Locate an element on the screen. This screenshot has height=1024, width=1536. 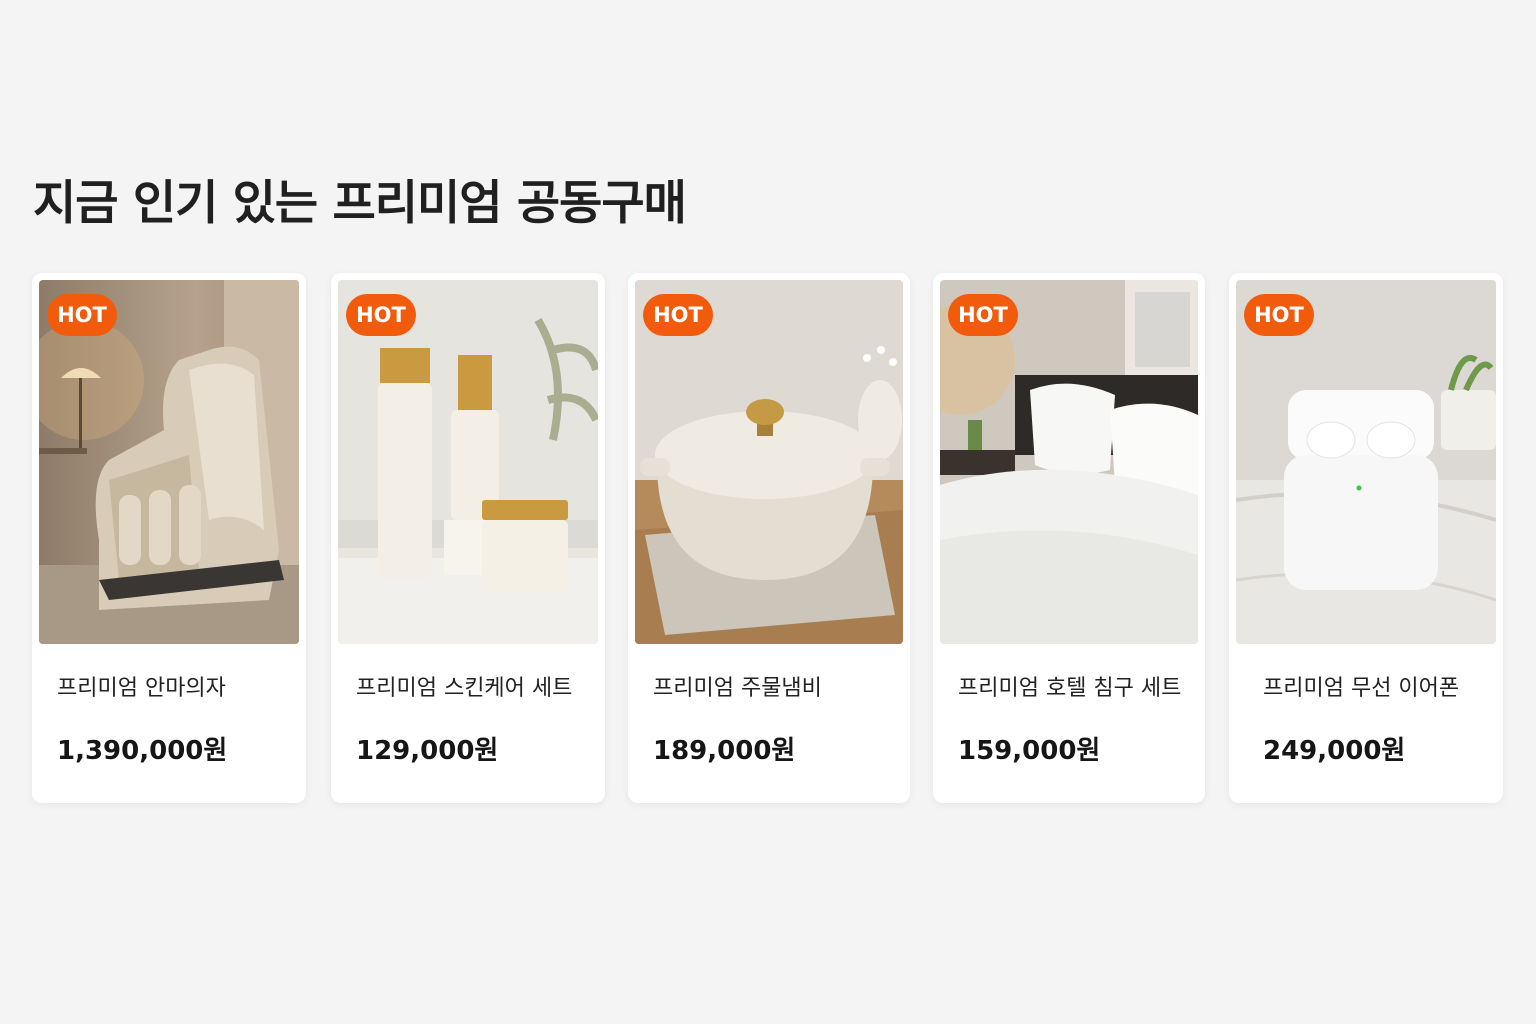
page-title: 지금 인기 있는 프리미엄 공동구매 is located at coordinates (360, 203).